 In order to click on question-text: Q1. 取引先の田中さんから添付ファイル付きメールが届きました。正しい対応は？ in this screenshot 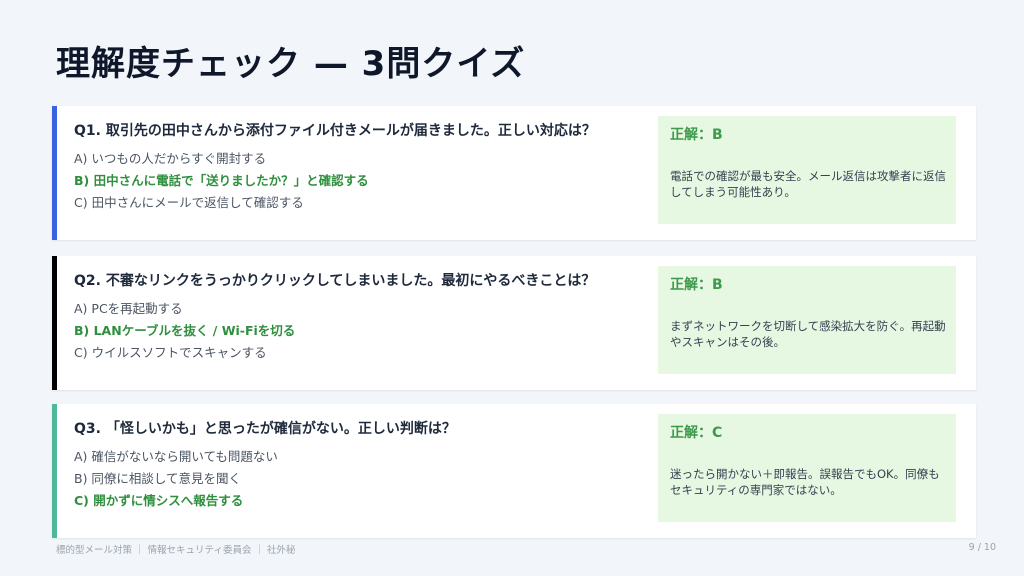, I will do `click(335, 131)`.